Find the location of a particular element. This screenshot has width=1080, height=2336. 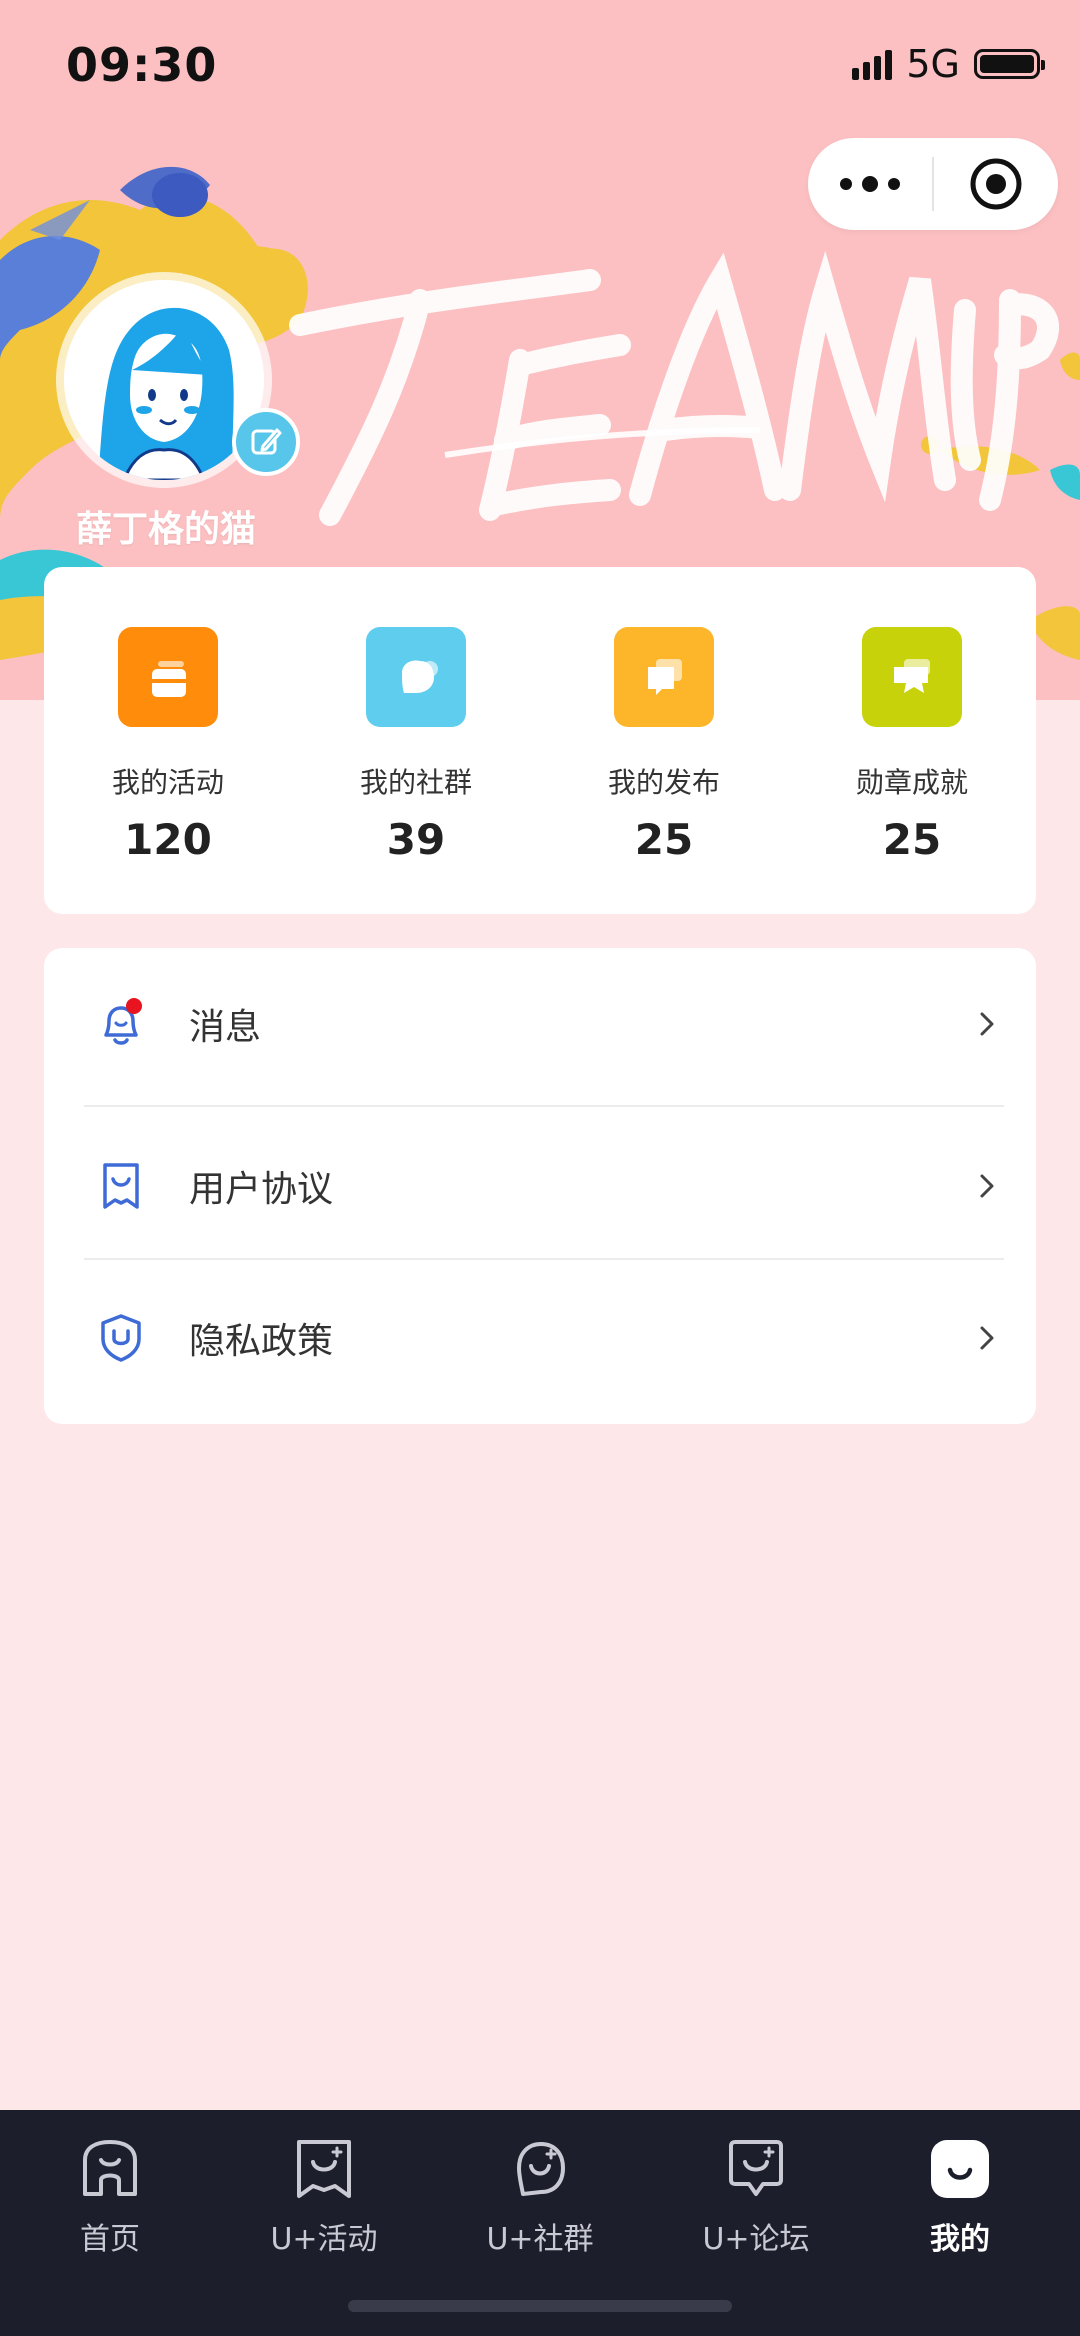

tab-label: U+社群 is located at coordinates (540, 2239).